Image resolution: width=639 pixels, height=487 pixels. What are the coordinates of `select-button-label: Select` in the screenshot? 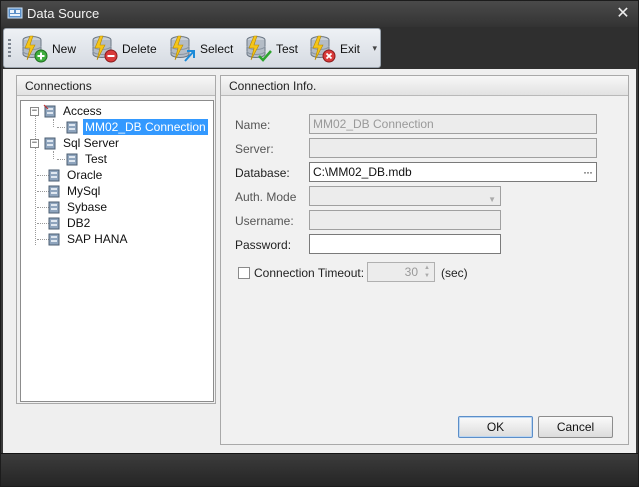 It's located at (217, 49).